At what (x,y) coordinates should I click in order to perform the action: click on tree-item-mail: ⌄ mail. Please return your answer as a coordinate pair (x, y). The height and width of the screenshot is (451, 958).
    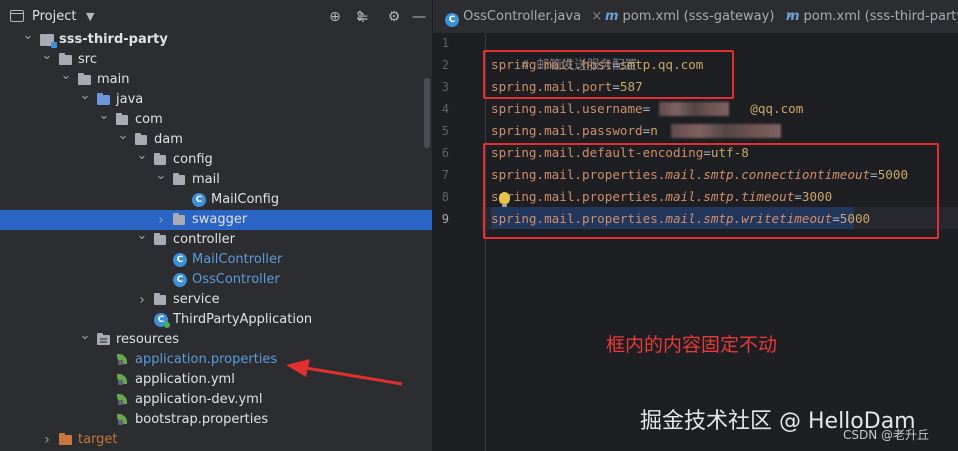
    Looking at the image, I should click on (216, 179).